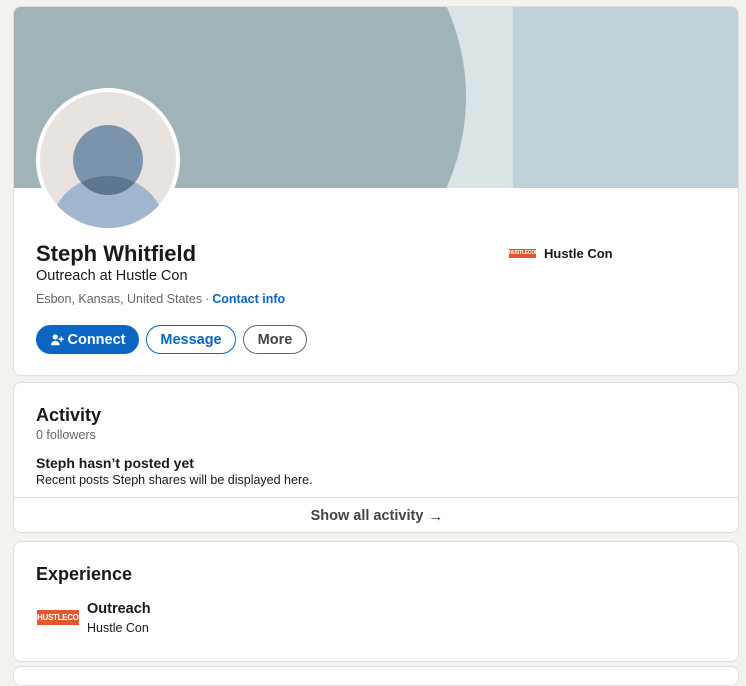  I want to click on experience-company-logo: HUSTLECON, so click(58, 617).